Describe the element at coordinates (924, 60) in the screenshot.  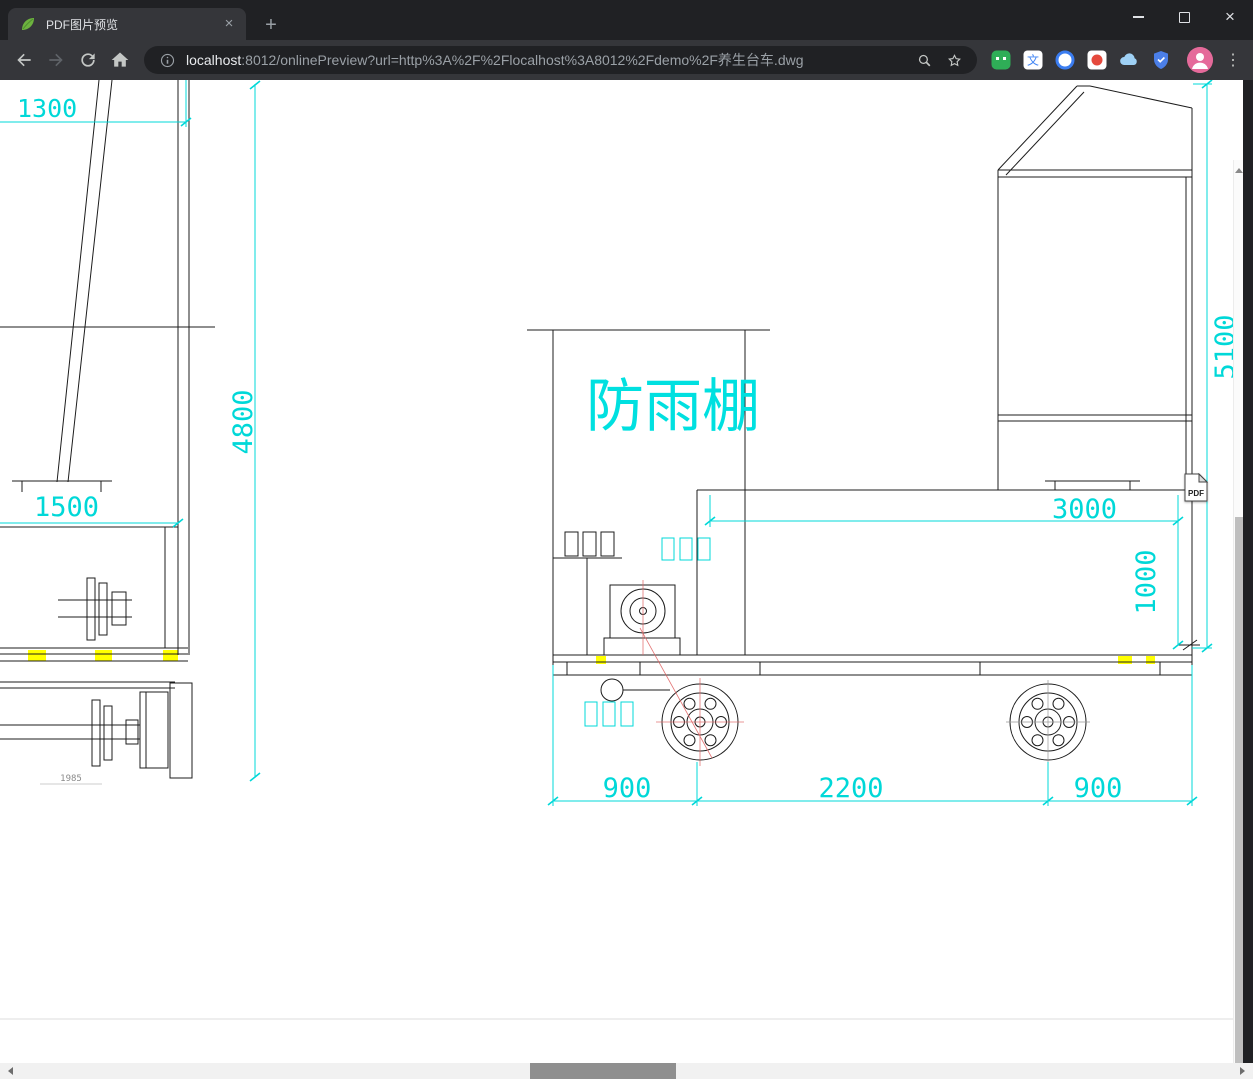
I see `zoom-icon` at that location.